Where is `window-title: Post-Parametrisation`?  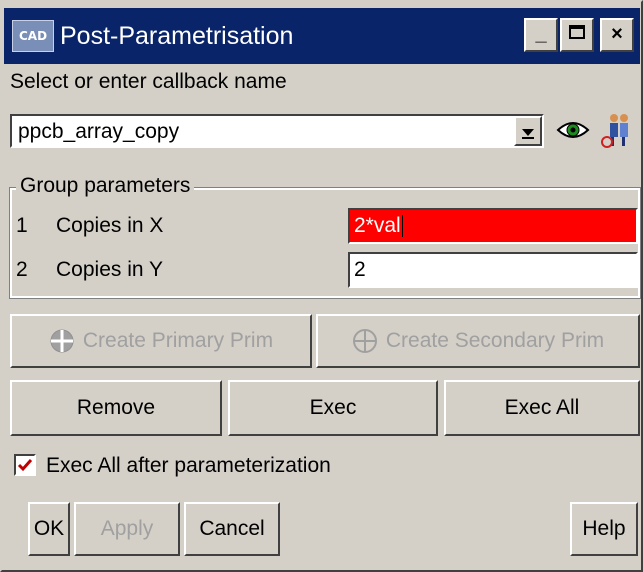 window-title: Post-Parametrisation is located at coordinates (177, 36).